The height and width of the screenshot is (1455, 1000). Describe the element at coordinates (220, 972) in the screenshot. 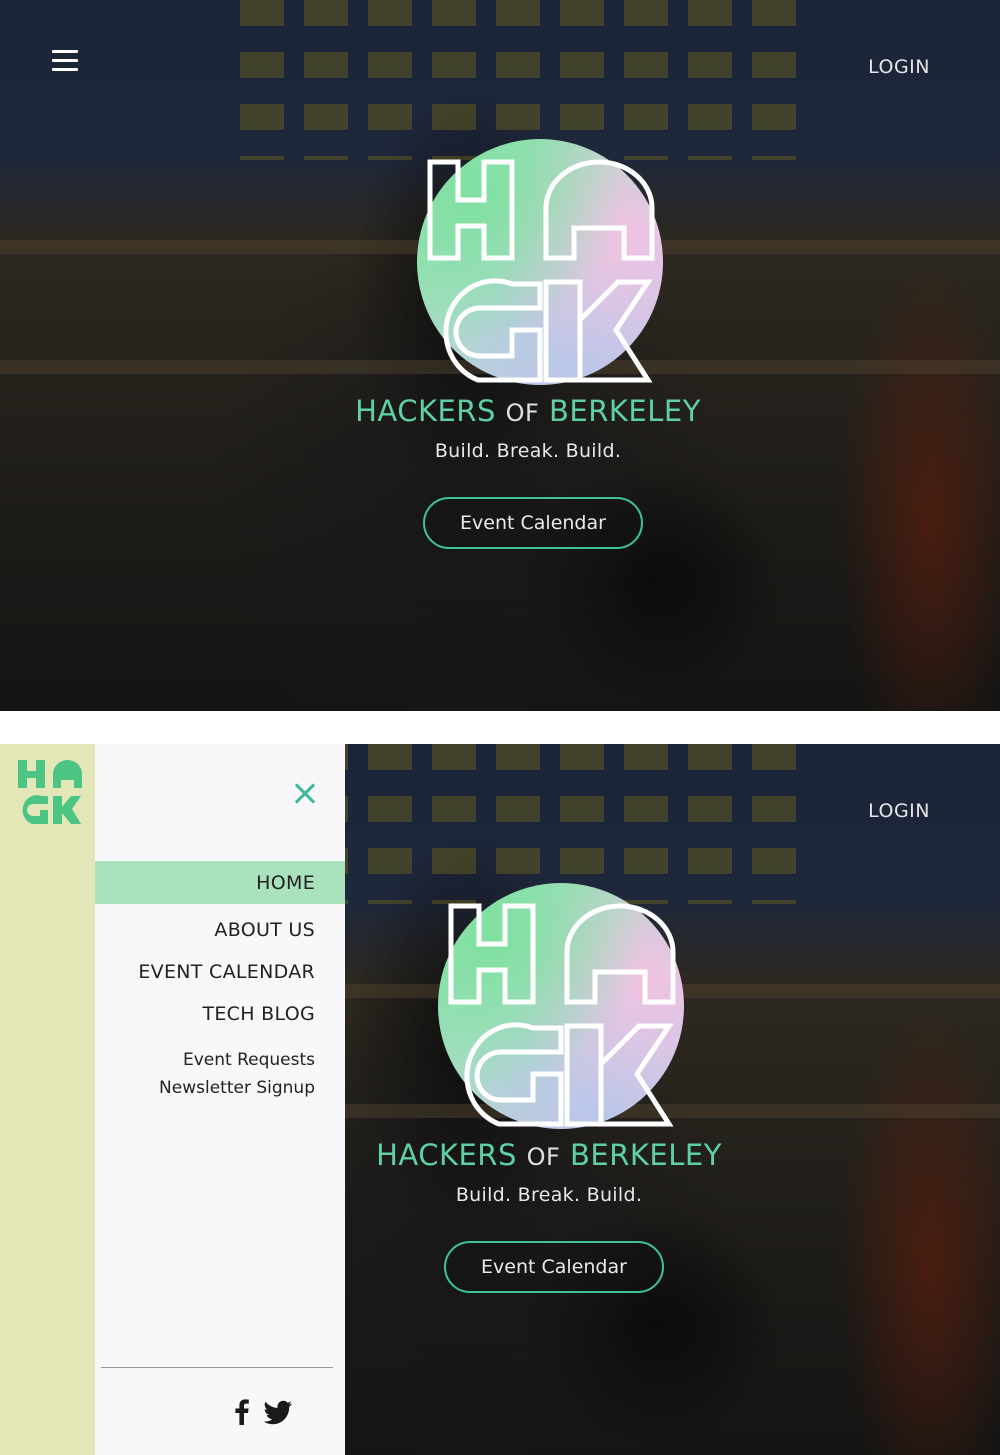

I see `nav-item-event-calendar: EVENT CALENDAR` at that location.